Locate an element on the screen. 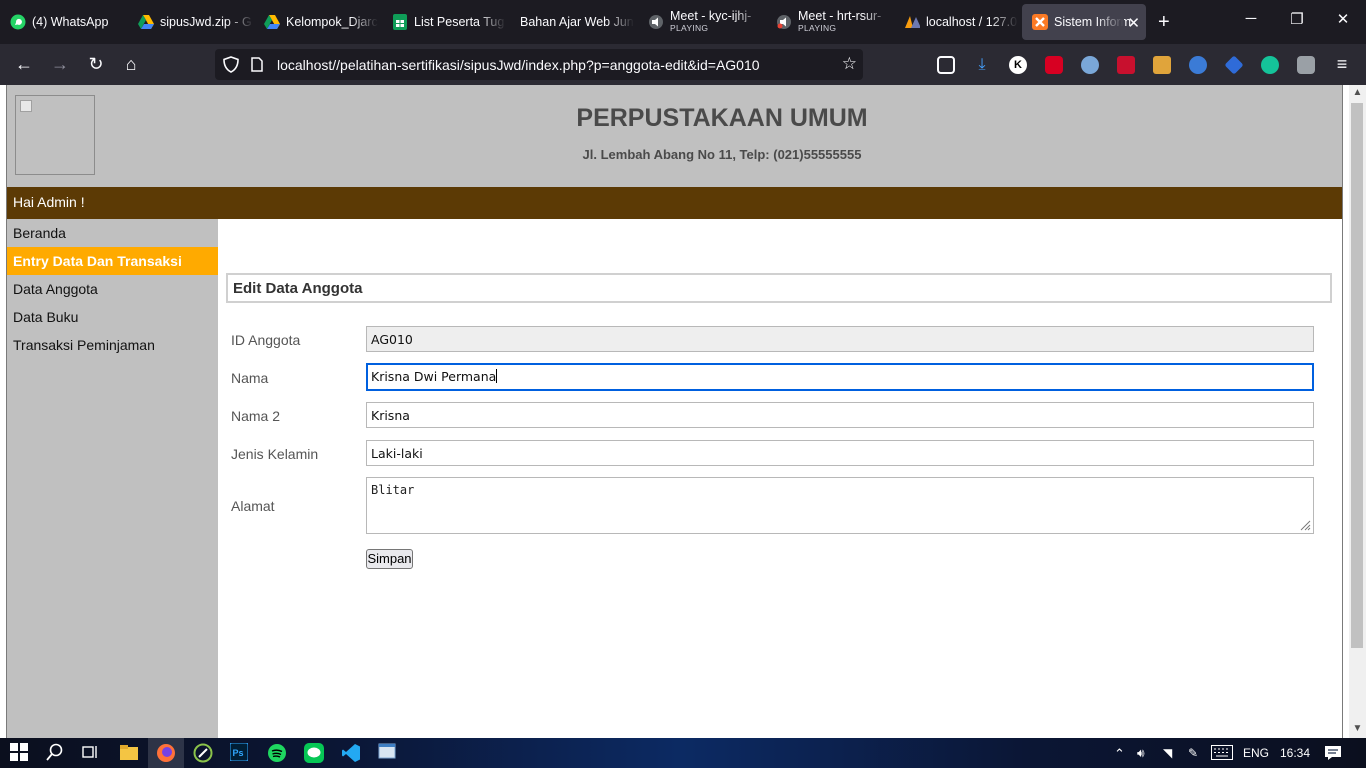 This screenshot has width=1366, height=768. new-tab-icon: + is located at coordinates (1164, 22).